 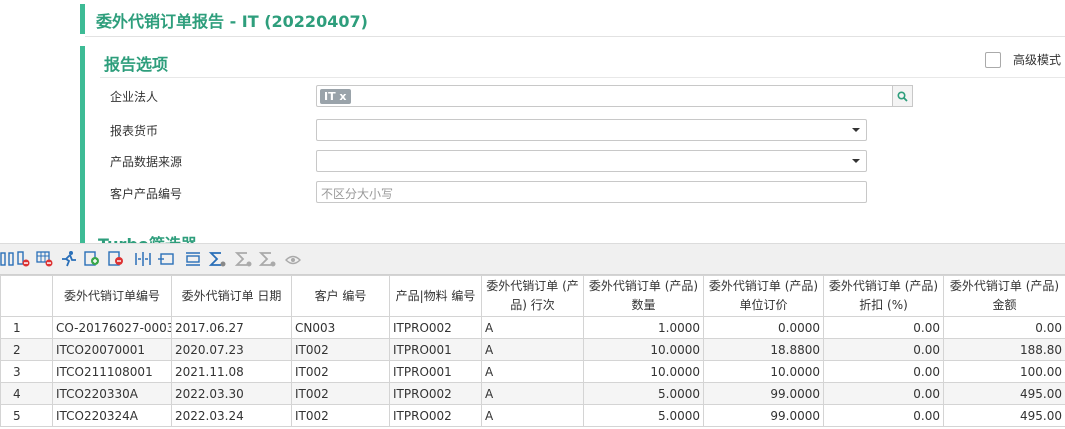 I want to click on page-title: 委外代销订单报告 - IT (20220407), so click(x=232, y=21).